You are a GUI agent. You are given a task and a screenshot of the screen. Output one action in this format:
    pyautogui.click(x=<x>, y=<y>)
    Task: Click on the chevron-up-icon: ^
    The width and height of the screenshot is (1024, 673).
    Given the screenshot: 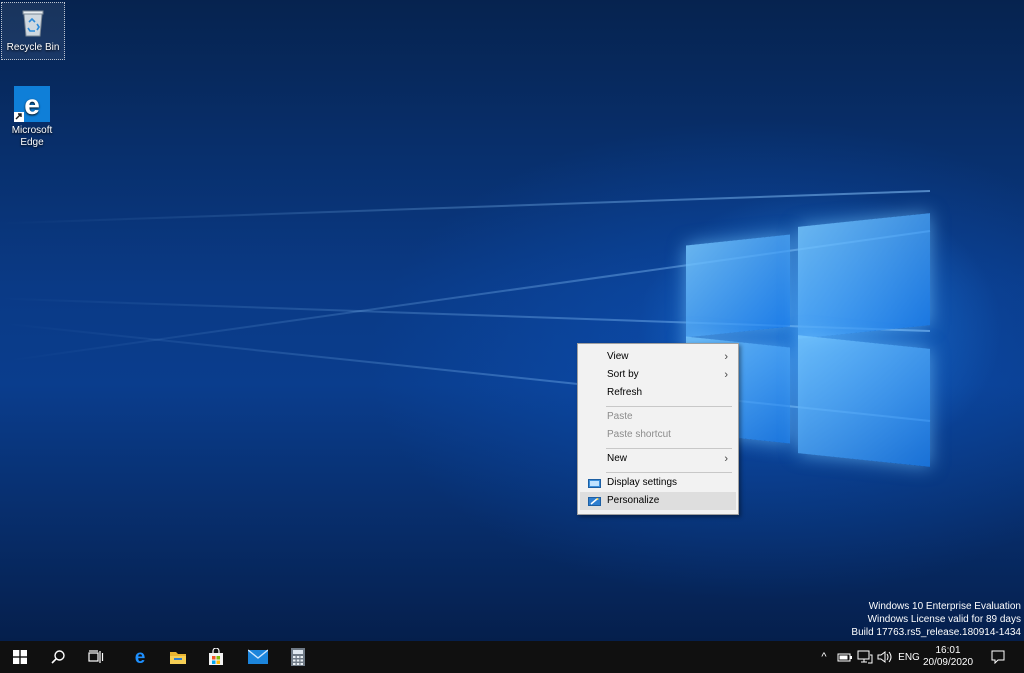 What is the action you would take?
    pyautogui.click(x=824, y=657)
    